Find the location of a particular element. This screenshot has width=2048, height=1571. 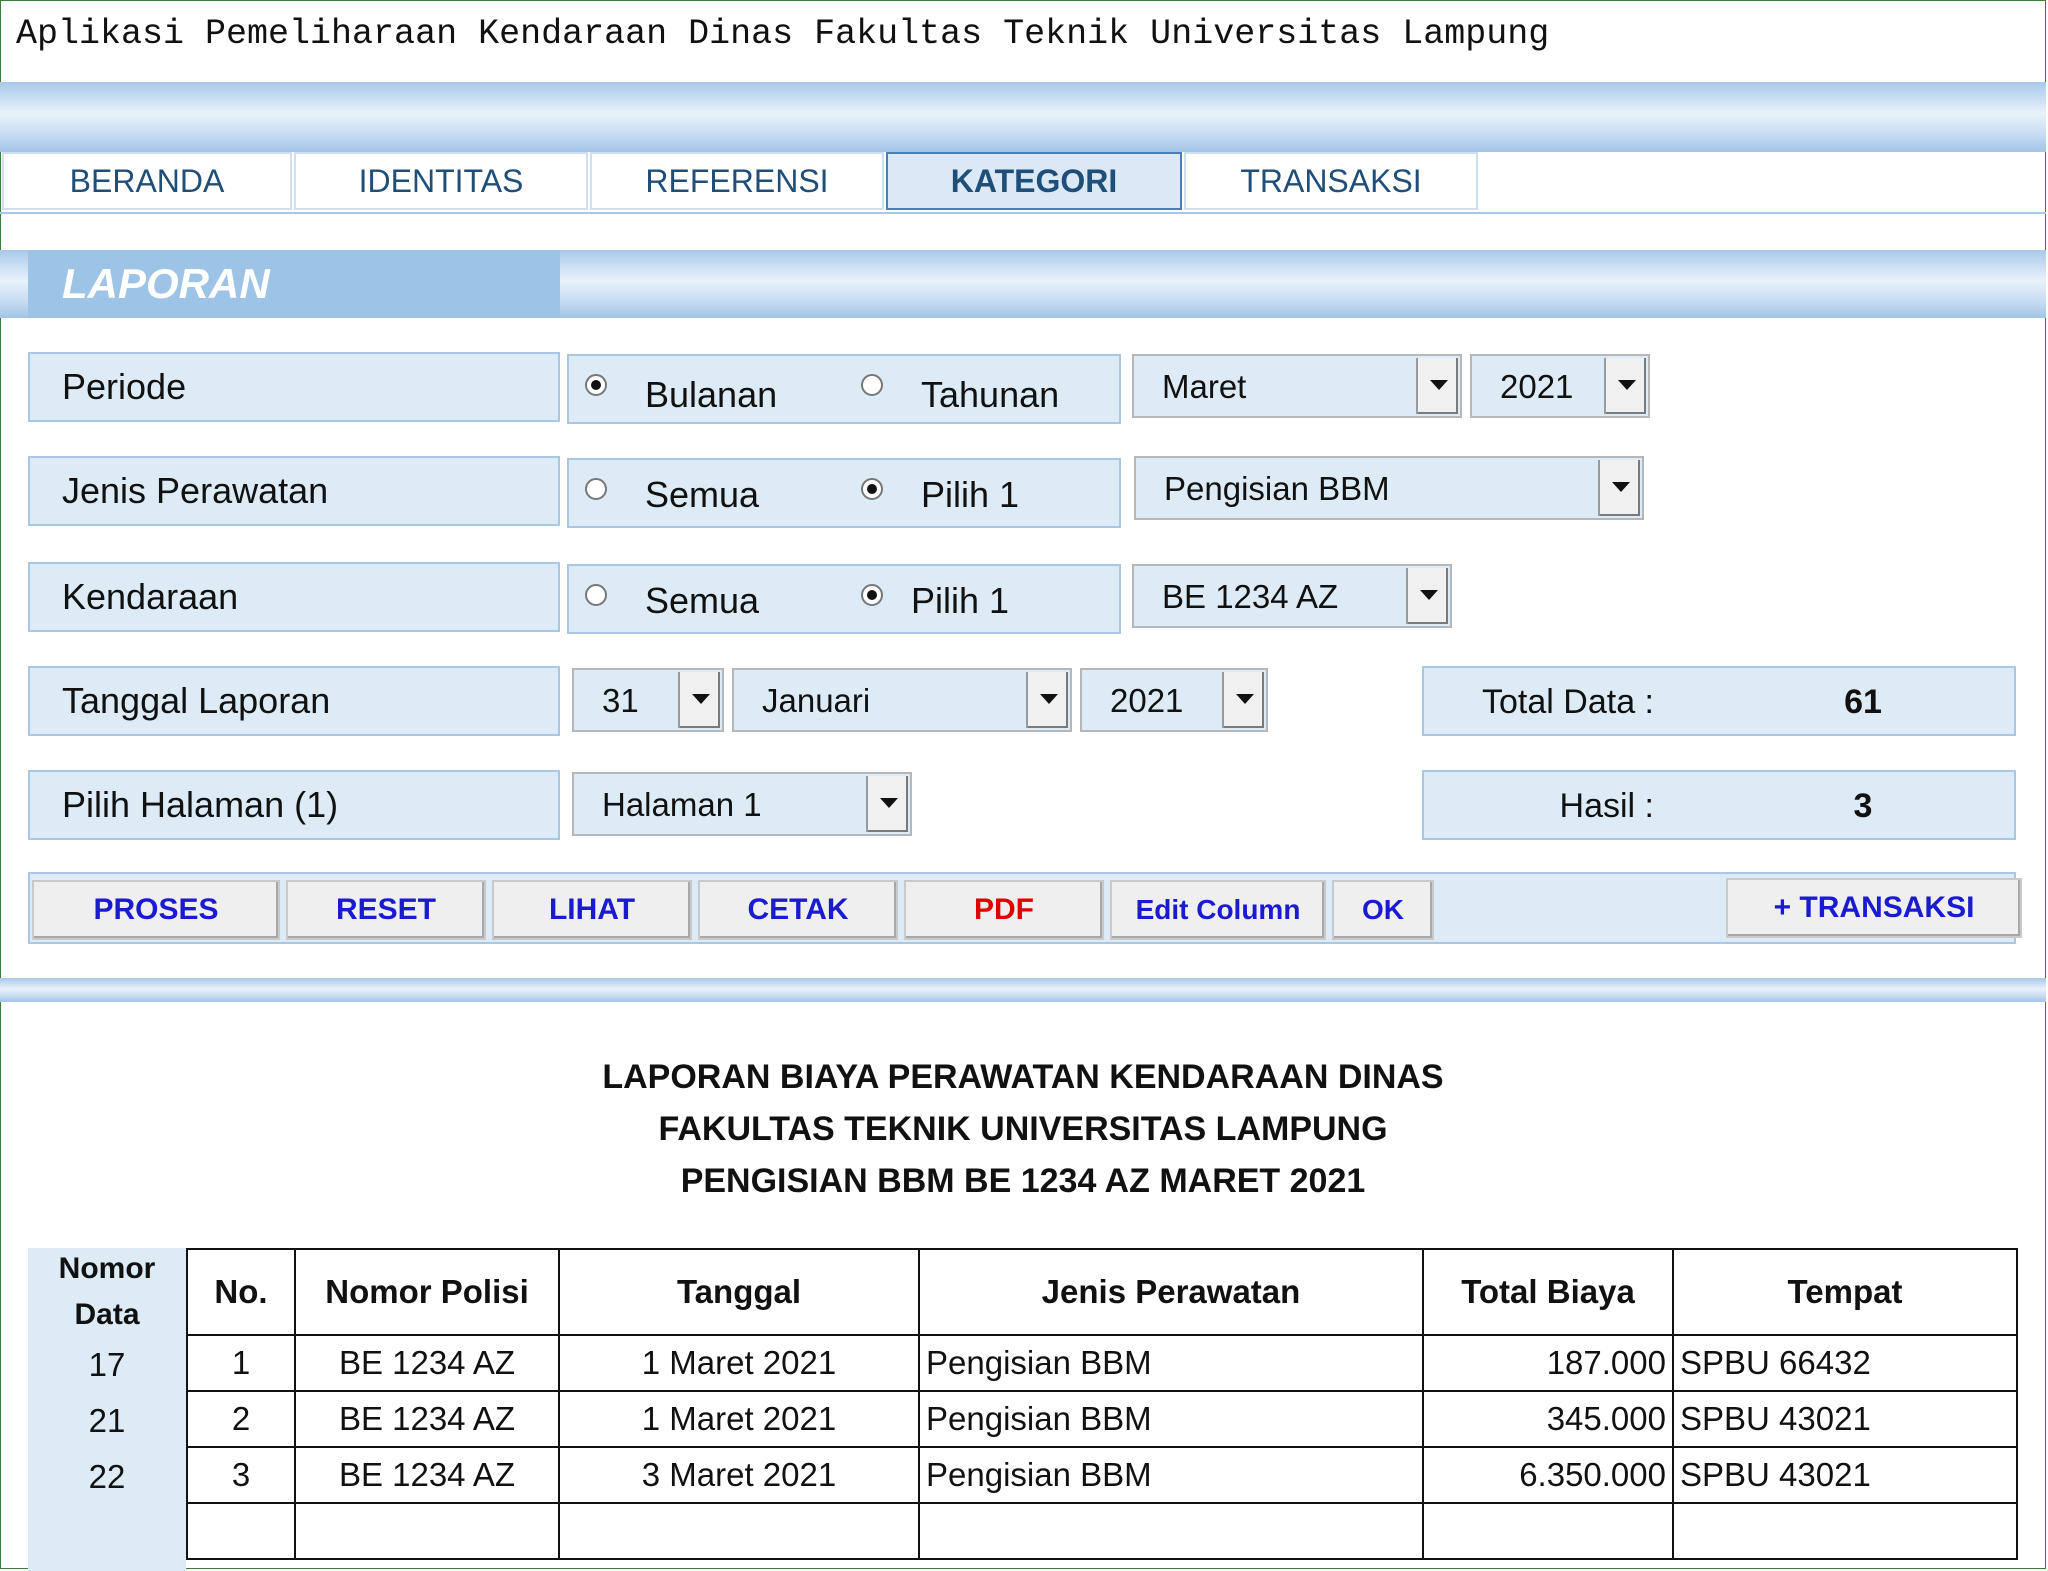

tahun-select: 2021 is located at coordinates (1560, 386).